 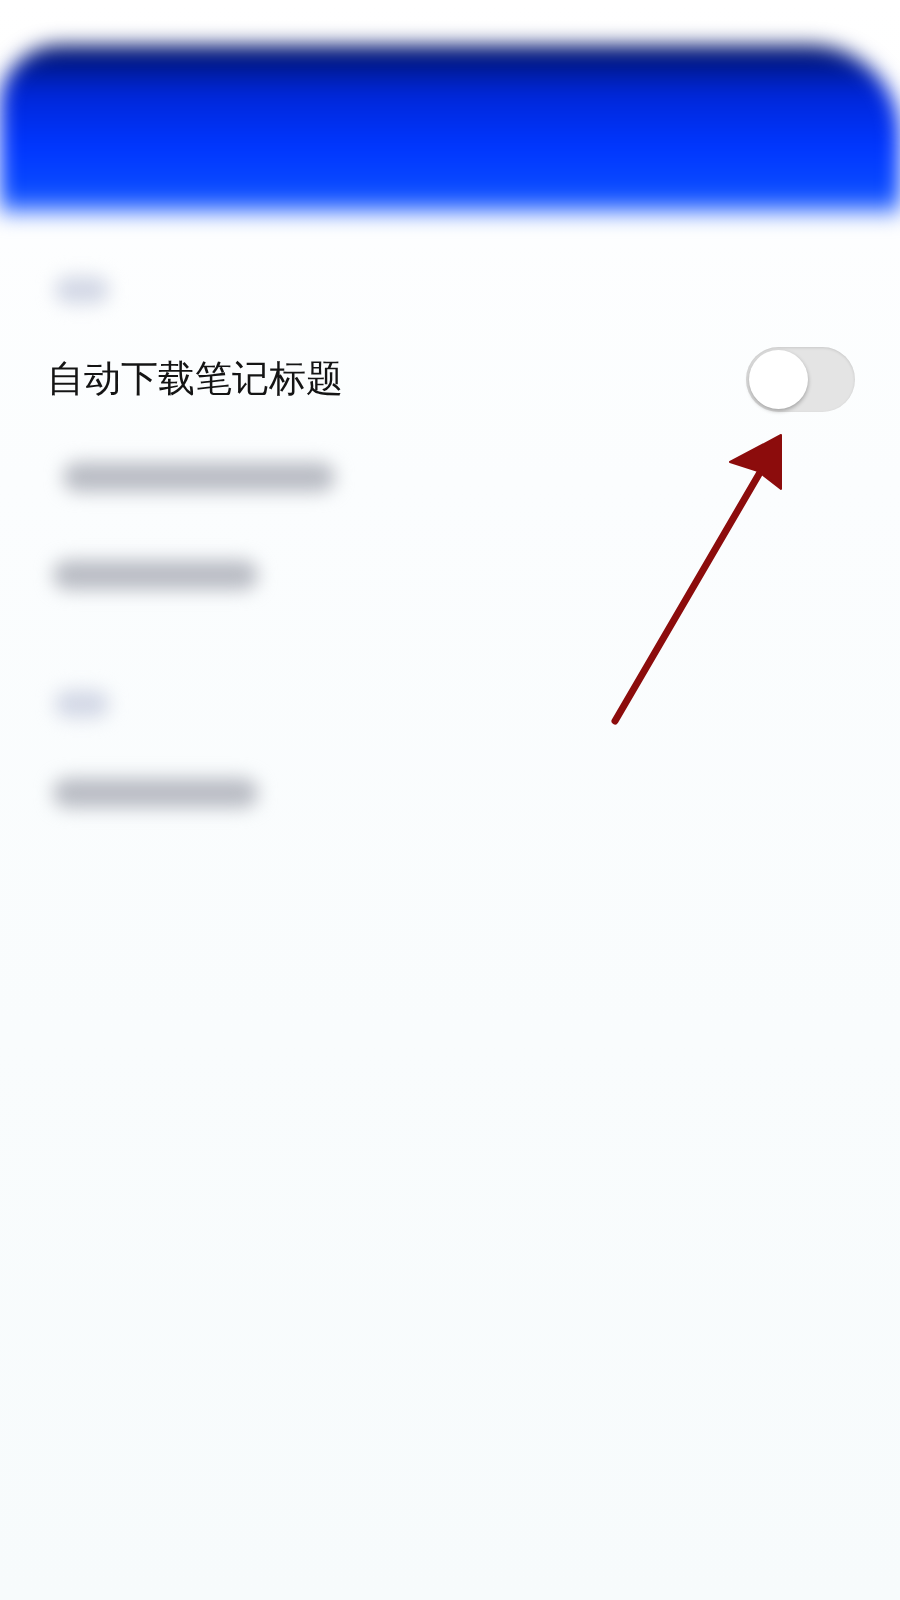 What do you see at coordinates (195, 378) in the screenshot?
I see `setting-label: 自动下载笔记标题` at bounding box center [195, 378].